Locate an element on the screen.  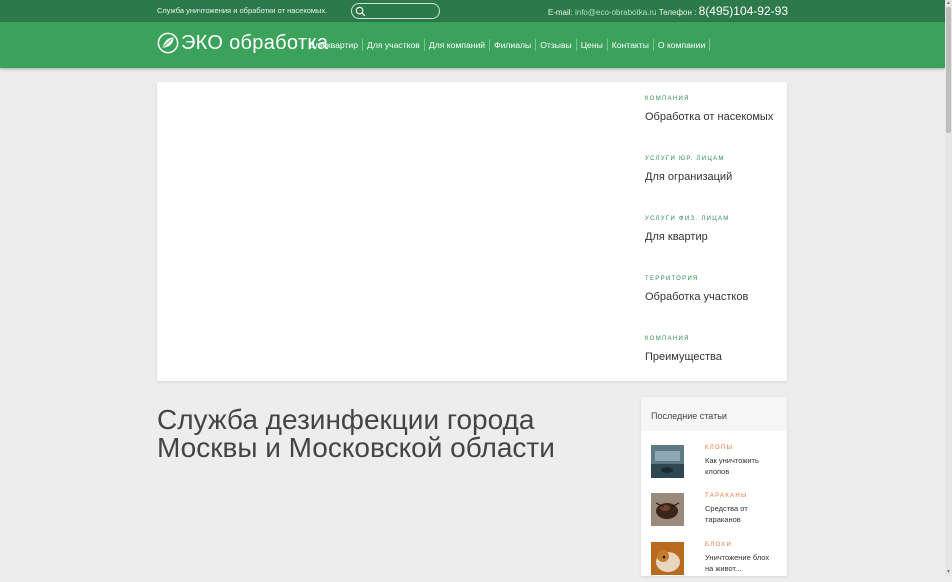
slide-title: Для квартир is located at coordinates (709, 237).